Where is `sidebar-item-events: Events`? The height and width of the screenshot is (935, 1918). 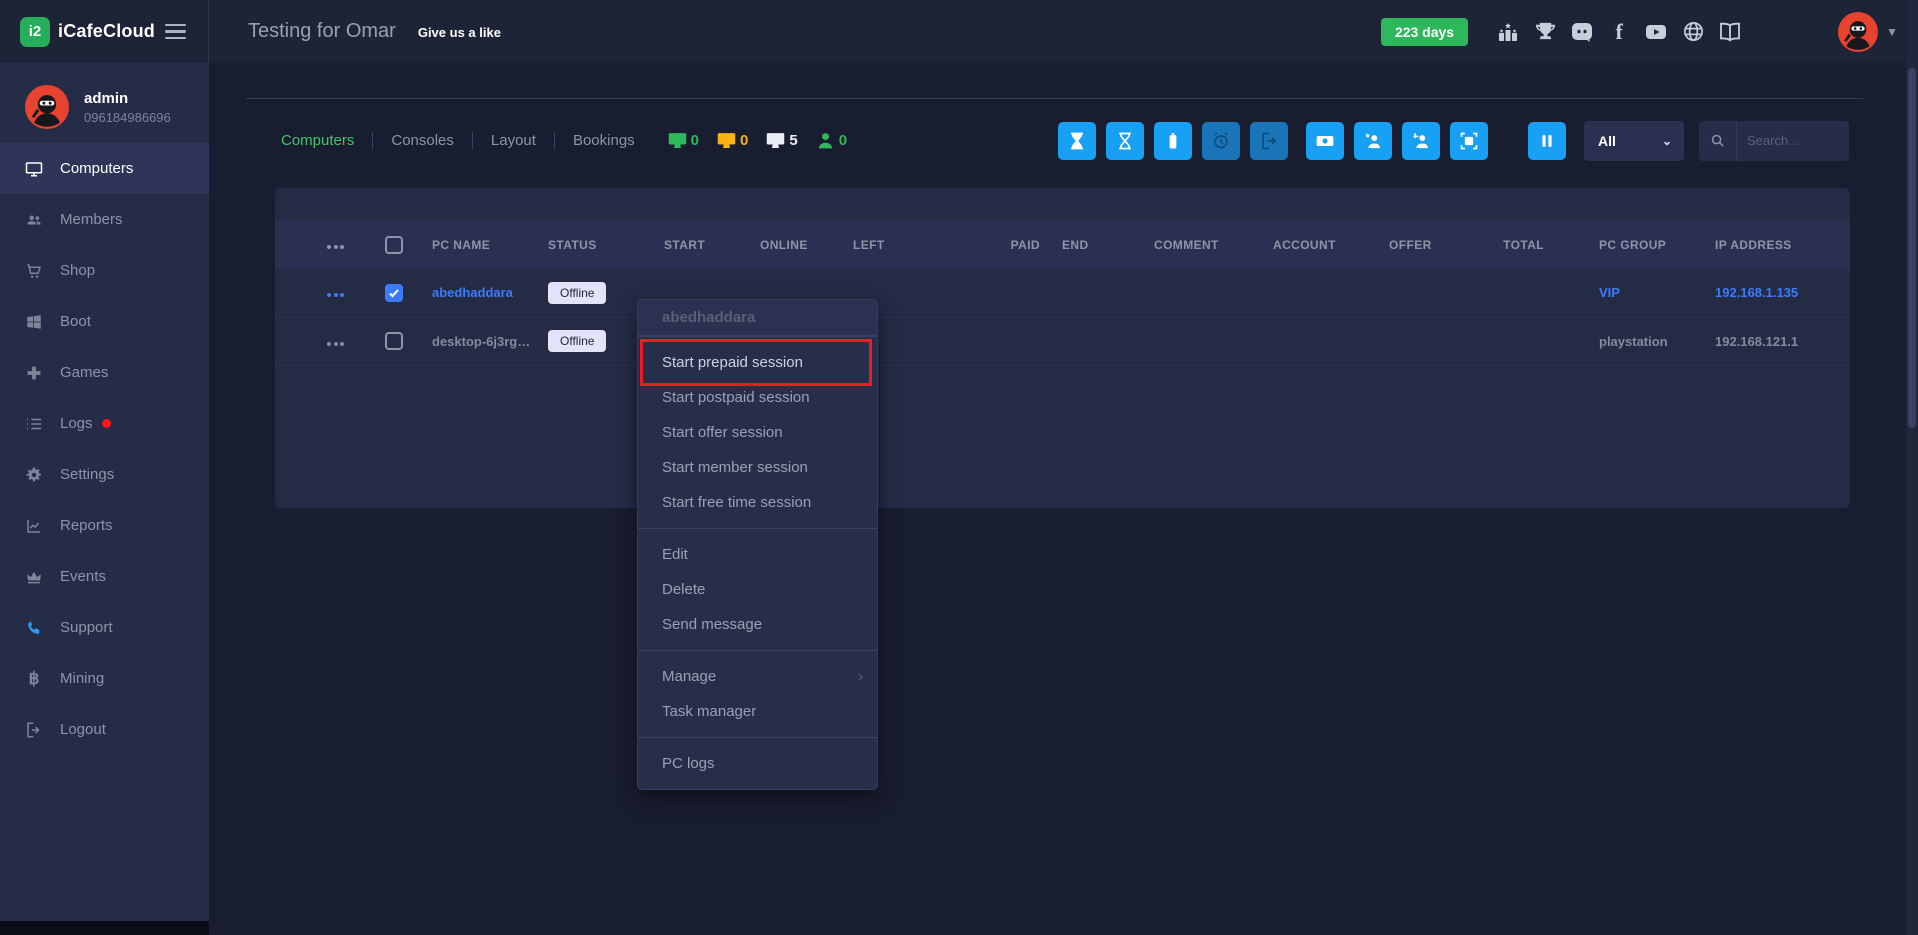 sidebar-item-events: Events is located at coordinates (104, 576).